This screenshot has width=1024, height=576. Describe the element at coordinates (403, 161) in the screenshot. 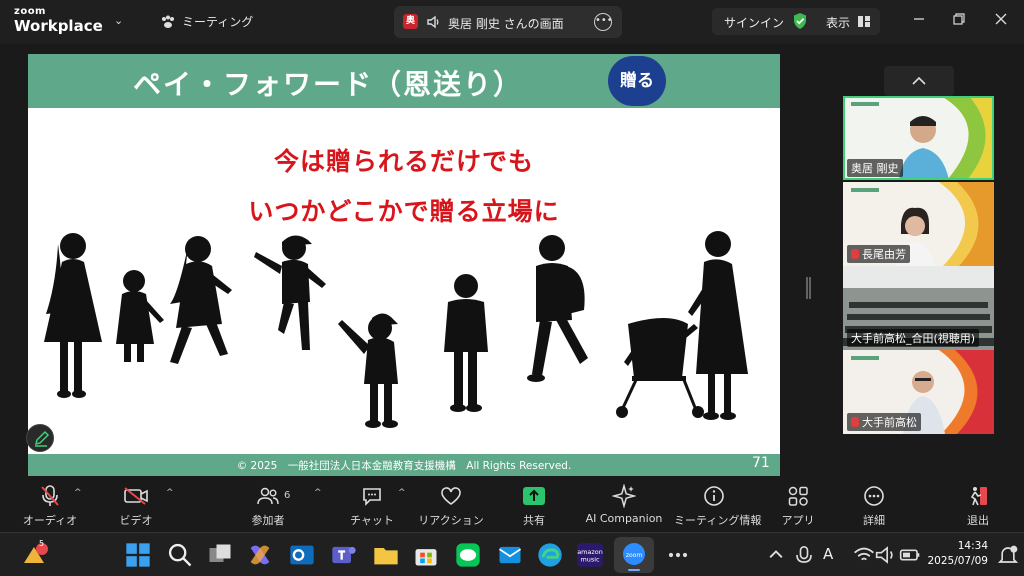

I see `slide-line-1: 今は贈られるだけでも` at that location.